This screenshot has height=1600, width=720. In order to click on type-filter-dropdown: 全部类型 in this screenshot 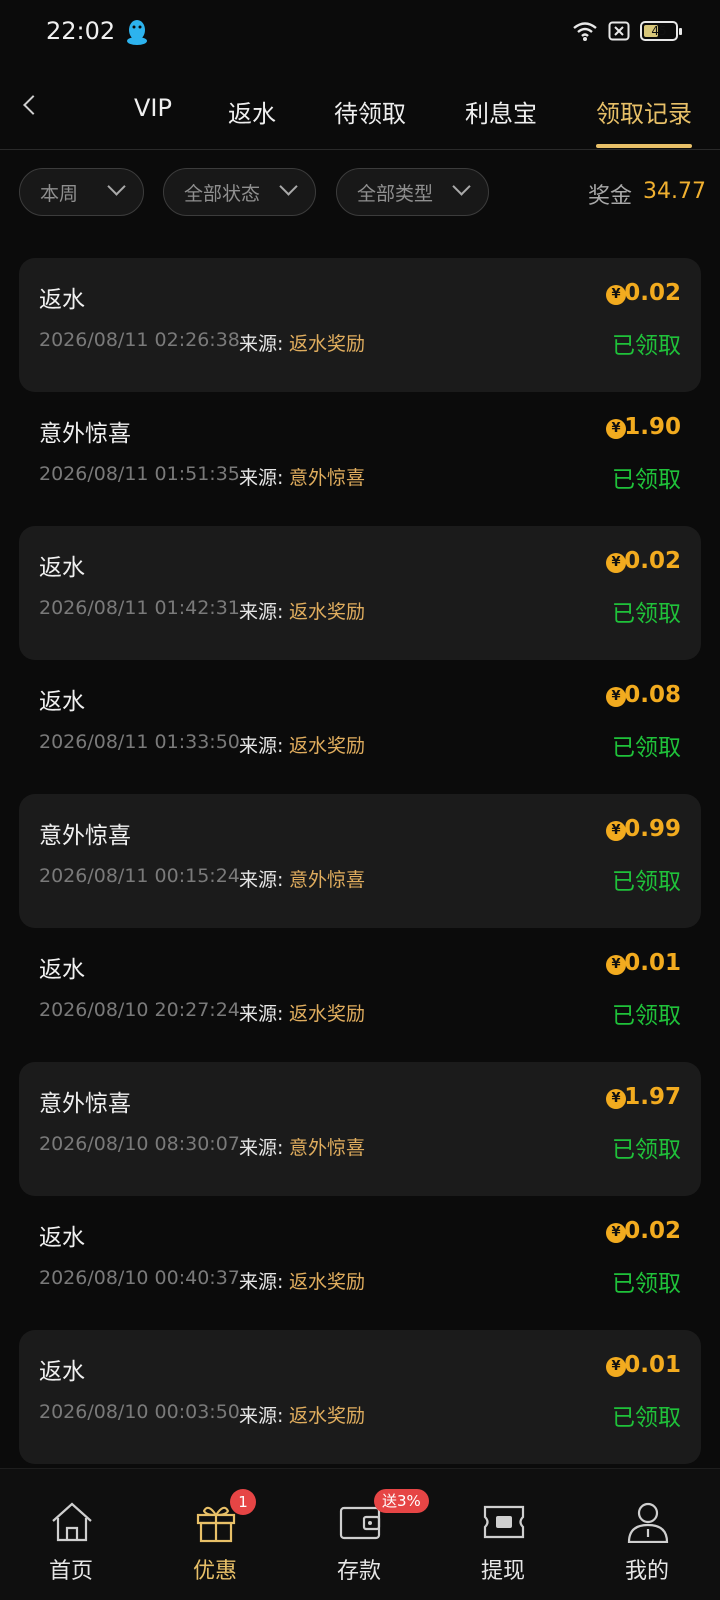, I will do `click(412, 192)`.